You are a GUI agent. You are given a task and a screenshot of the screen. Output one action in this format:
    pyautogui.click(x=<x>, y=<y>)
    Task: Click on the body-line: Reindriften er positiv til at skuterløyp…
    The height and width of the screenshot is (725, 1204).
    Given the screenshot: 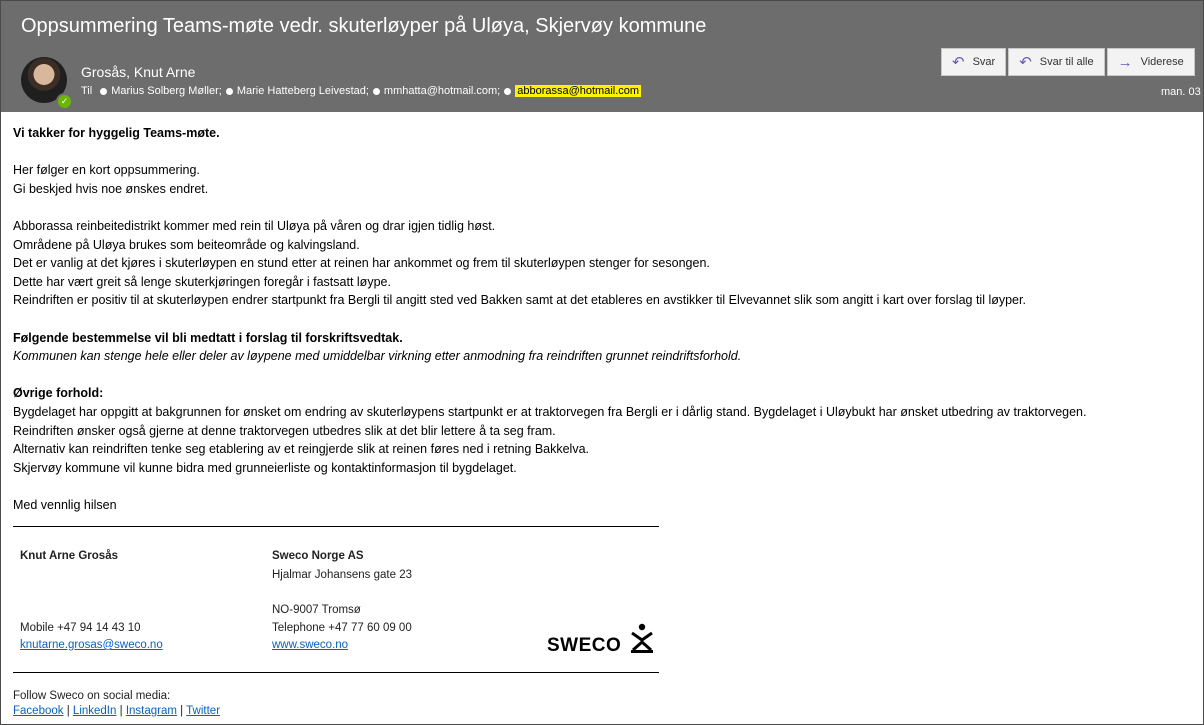 What is the action you would take?
    pyautogui.click(x=519, y=300)
    